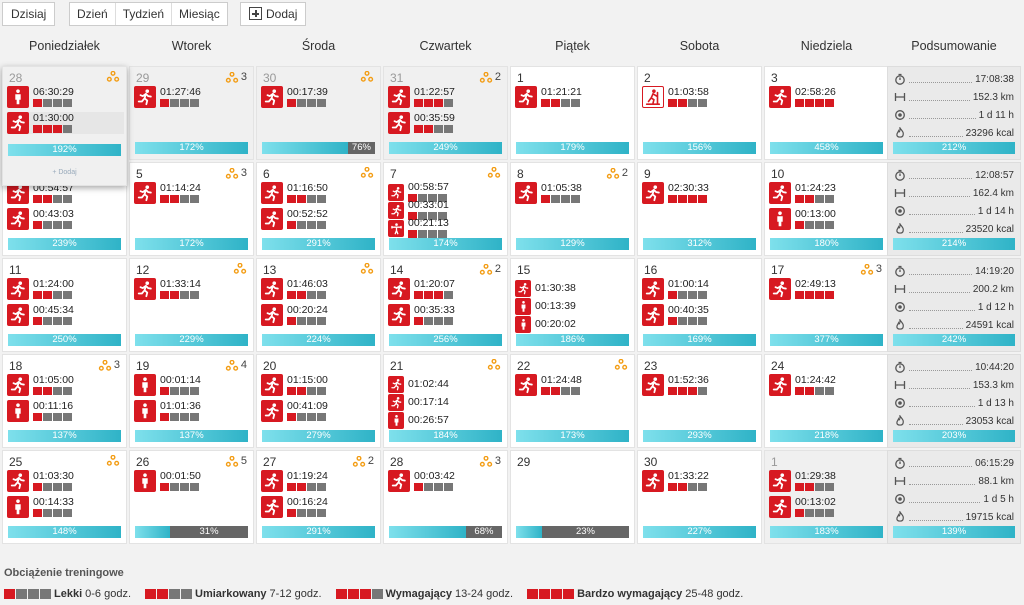 The width and height of the screenshot is (1024, 605). I want to click on activity-item: 02:30:33, so click(700, 193).